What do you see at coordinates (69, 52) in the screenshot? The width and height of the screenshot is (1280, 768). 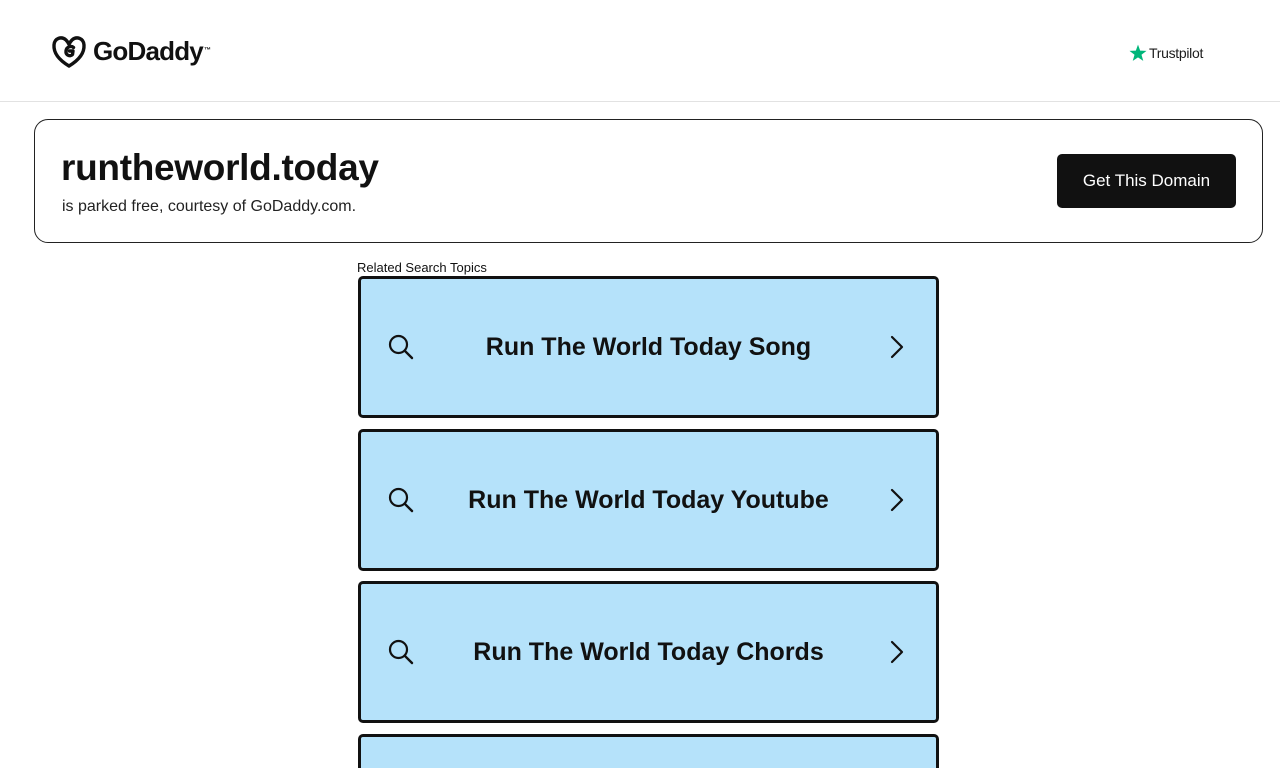 I see `godaddy-logo-icon` at bounding box center [69, 52].